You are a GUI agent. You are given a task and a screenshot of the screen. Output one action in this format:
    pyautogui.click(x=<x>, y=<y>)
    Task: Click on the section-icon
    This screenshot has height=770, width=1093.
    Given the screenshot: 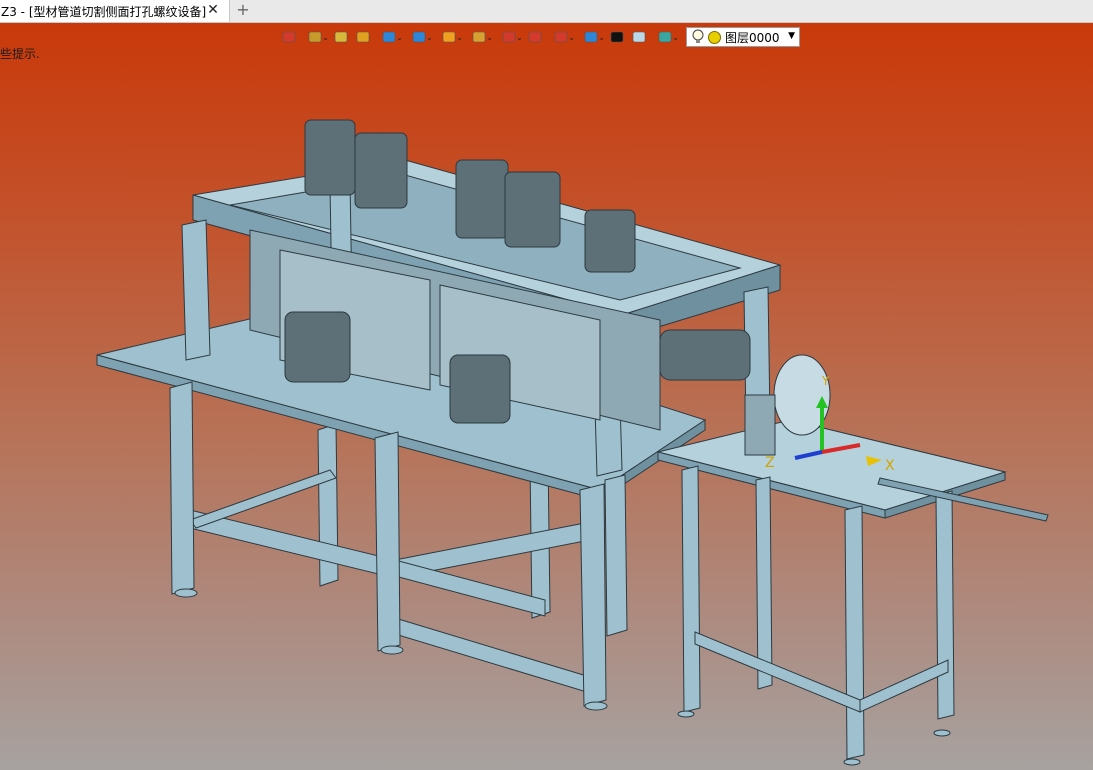 What is the action you would take?
    pyautogui.click(x=561, y=37)
    